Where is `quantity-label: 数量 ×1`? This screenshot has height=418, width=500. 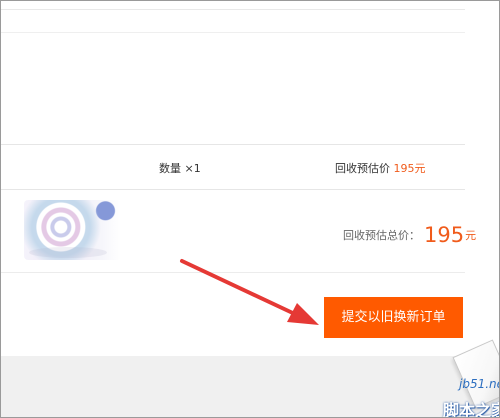
quantity-label: 数量 ×1 is located at coordinates (180, 168).